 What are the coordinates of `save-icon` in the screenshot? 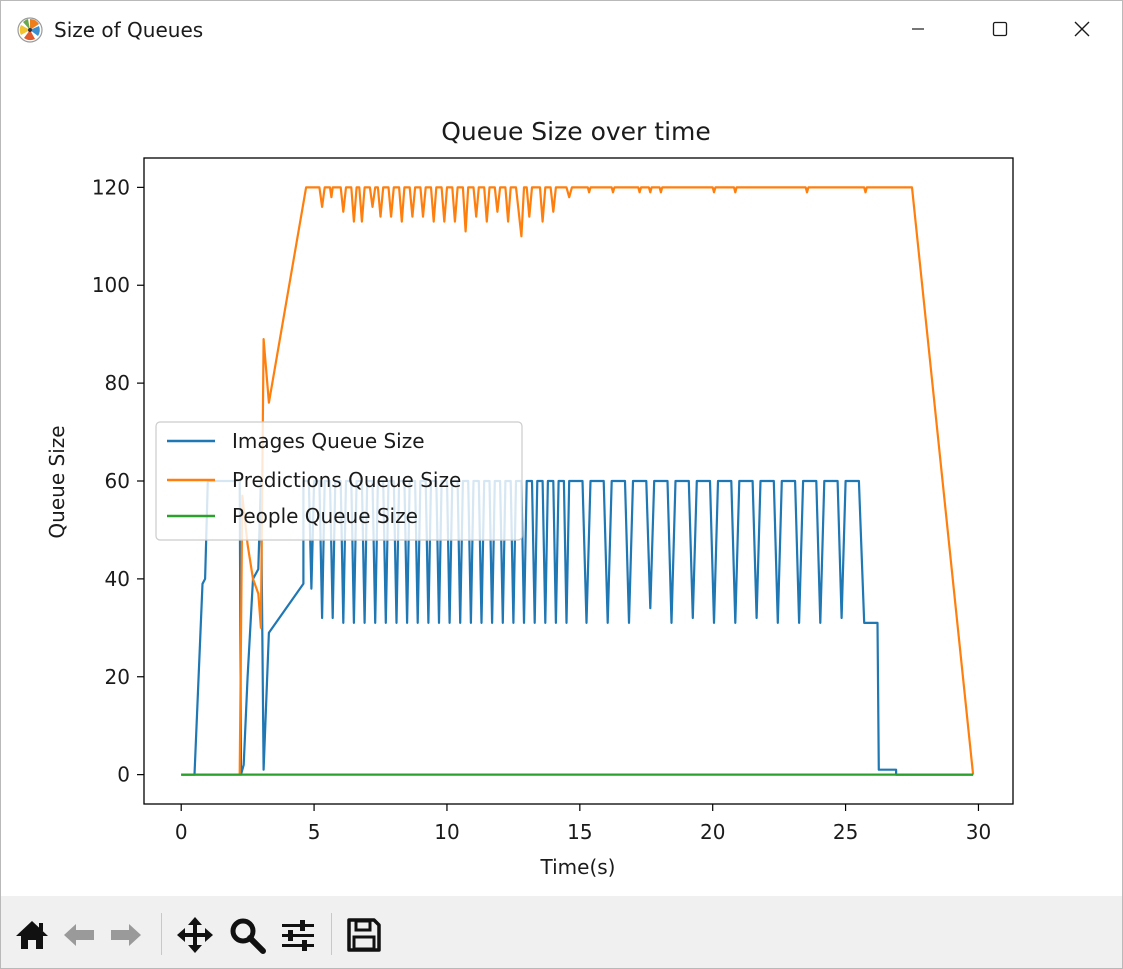 It's located at (364, 935).